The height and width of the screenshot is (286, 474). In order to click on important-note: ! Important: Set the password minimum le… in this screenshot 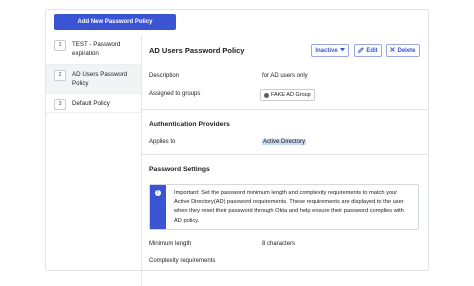, I will do `click(284, 207)`.